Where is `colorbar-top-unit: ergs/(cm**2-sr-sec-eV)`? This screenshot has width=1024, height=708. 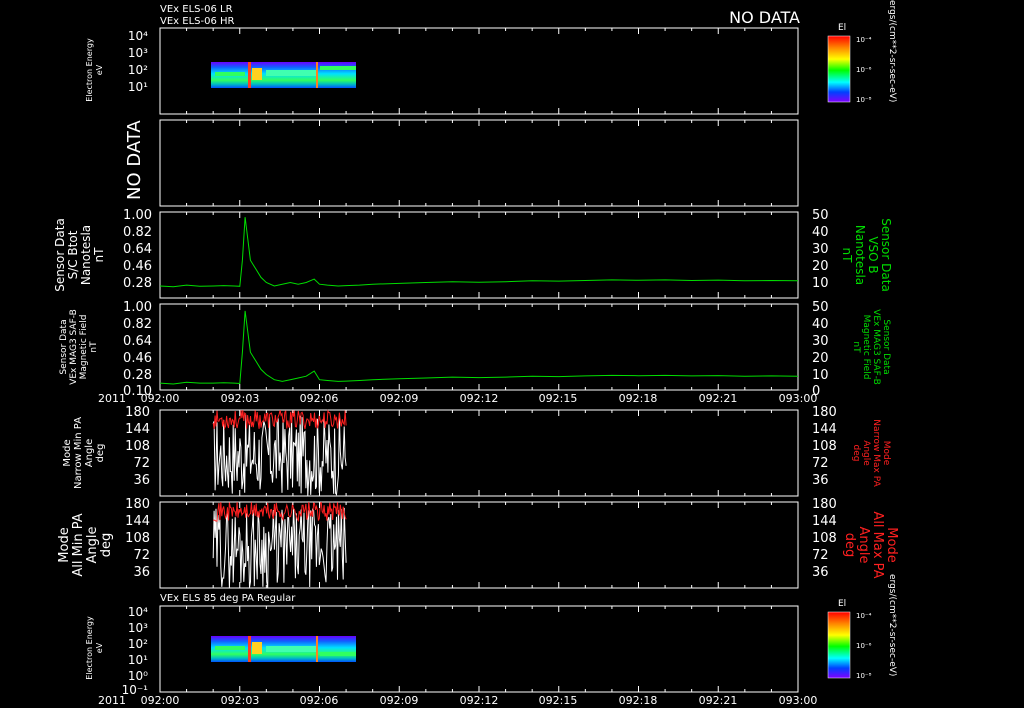
colorbar-top-unit: ergs/(cm**2-sr-sec-eV) is located at coordinates (892, 51).